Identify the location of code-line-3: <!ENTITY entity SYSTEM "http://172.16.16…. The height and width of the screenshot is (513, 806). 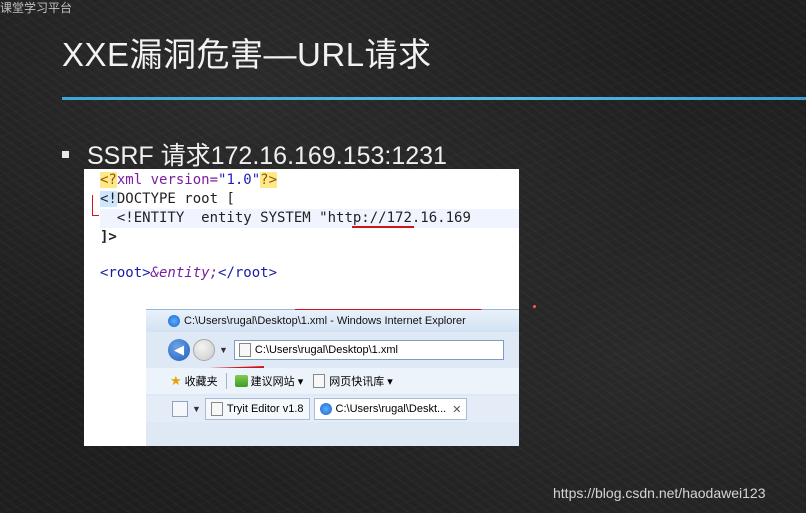
(309, 218).